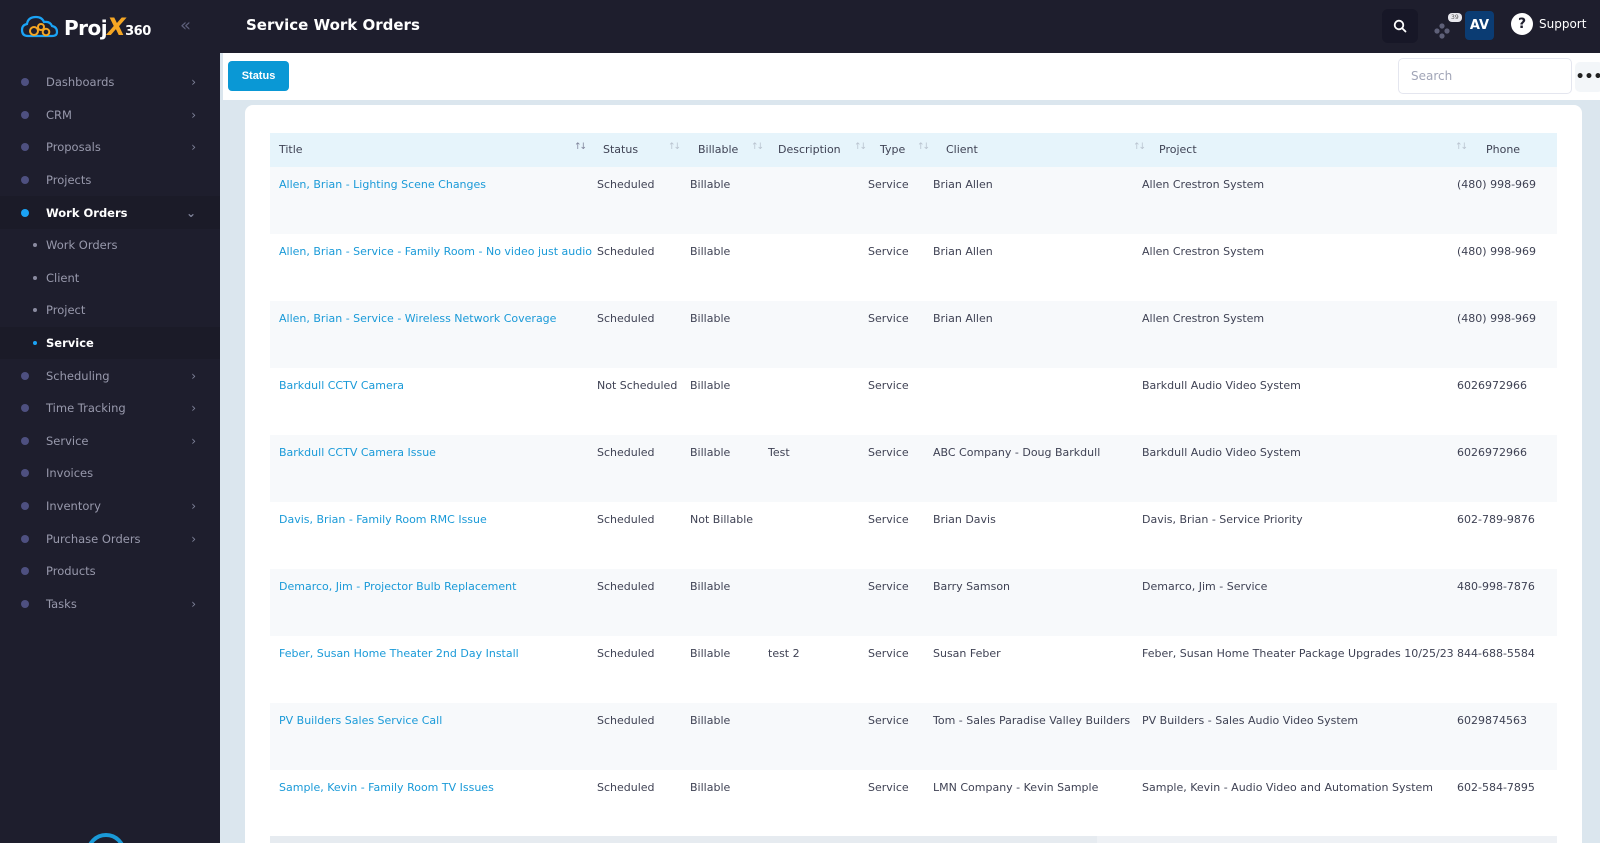  I want to click on horizontal-scrollbar, so click(913, 839).